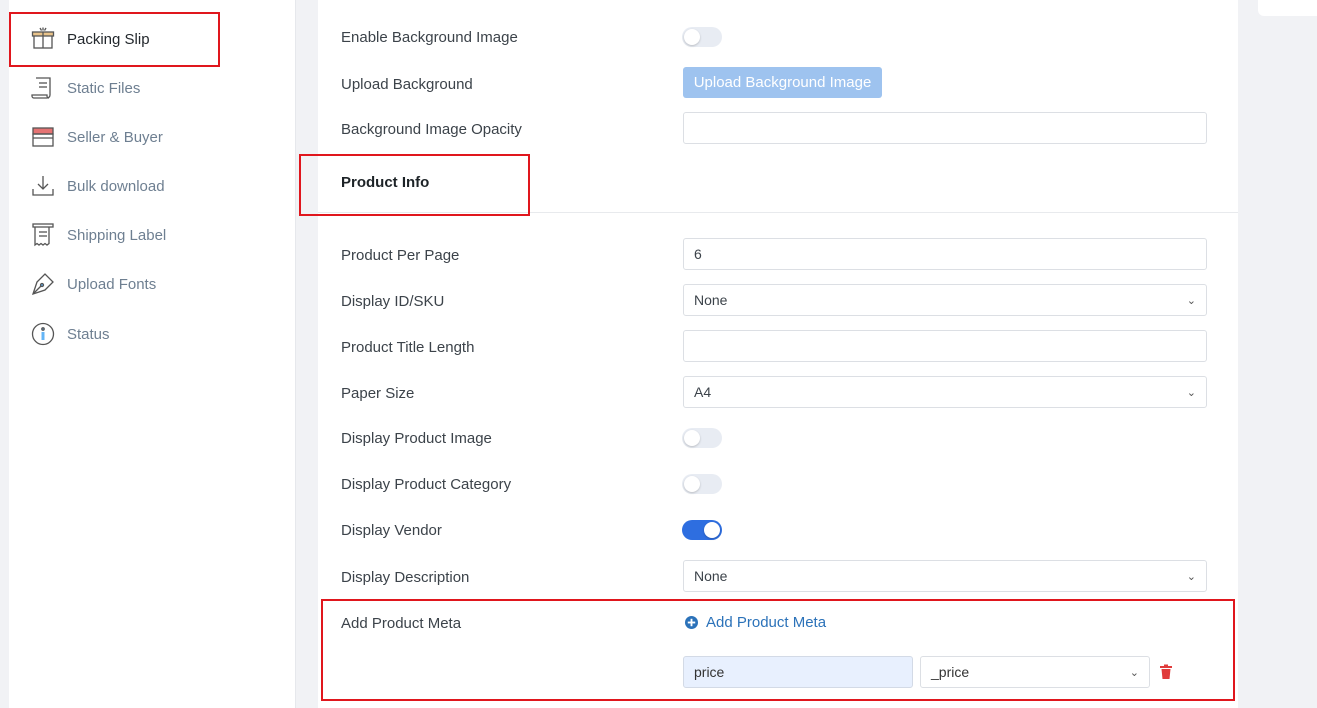  I want to click on document-icon, so click(43, 88).